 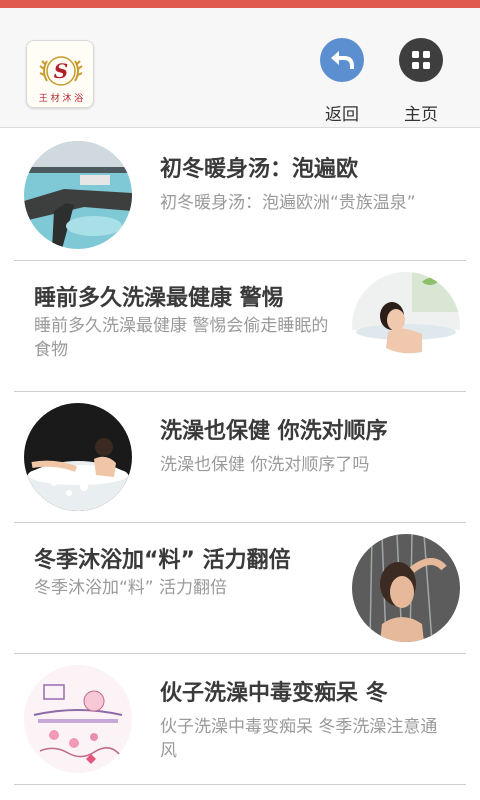 What do you see at coordinates (299, 739) in the screenshot?
I see `article-description: 伙子洗澡中毒变痴呆 冬季洗澡注意通风` at bounding box center [299, 739].